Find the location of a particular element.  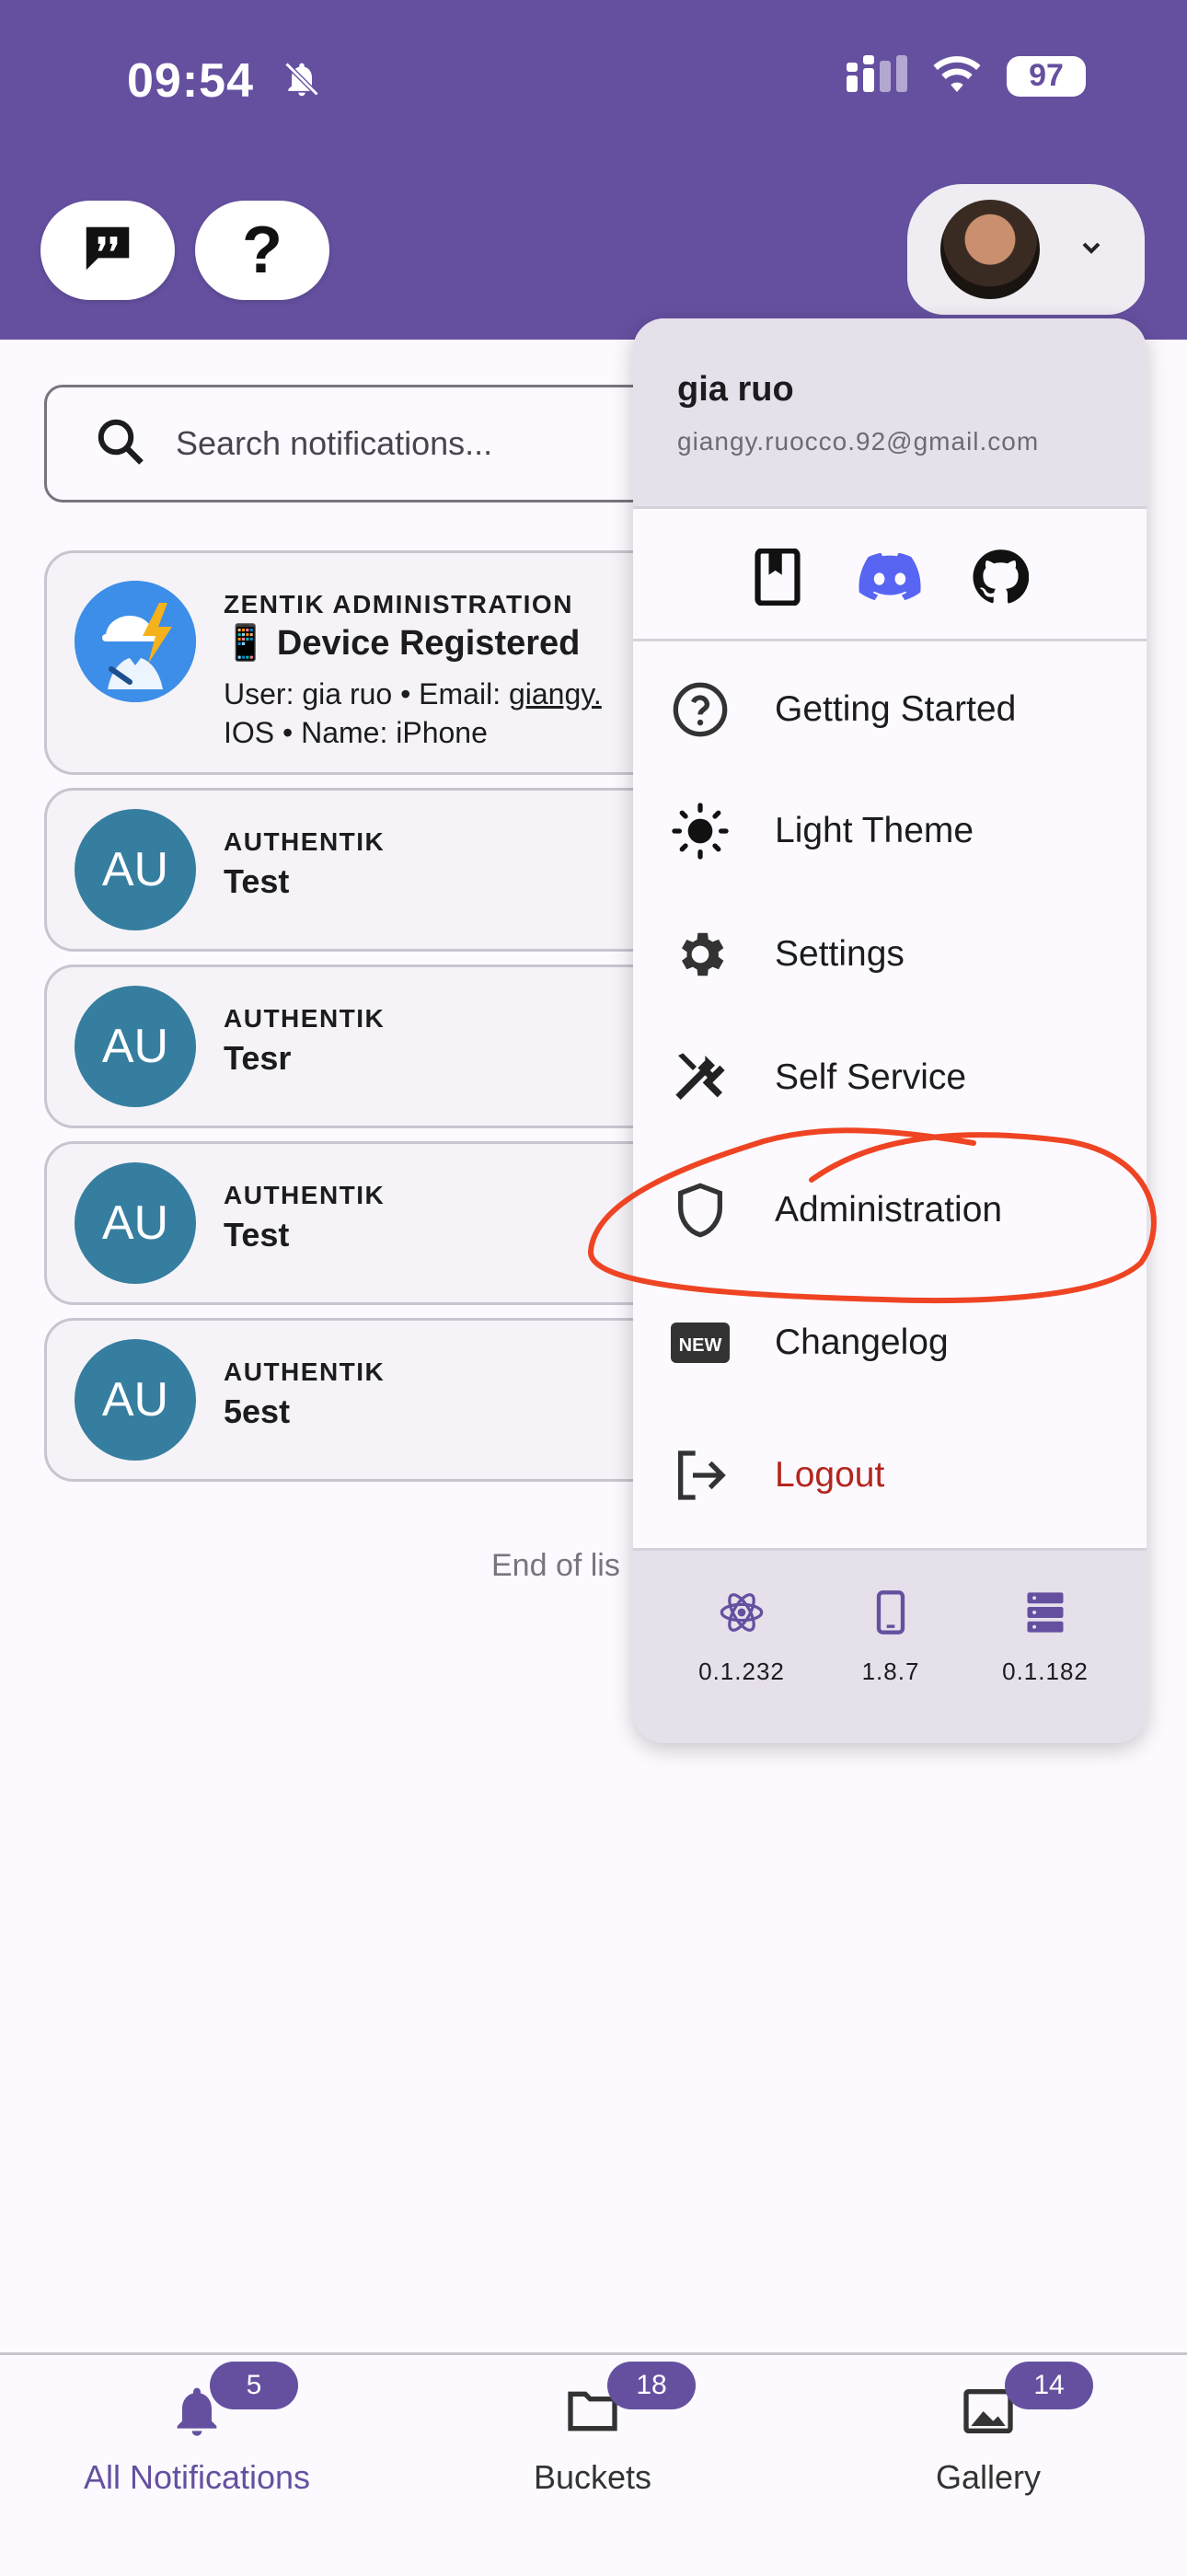

version-label: 1.8.7 is located at coordinates (890, 1671).